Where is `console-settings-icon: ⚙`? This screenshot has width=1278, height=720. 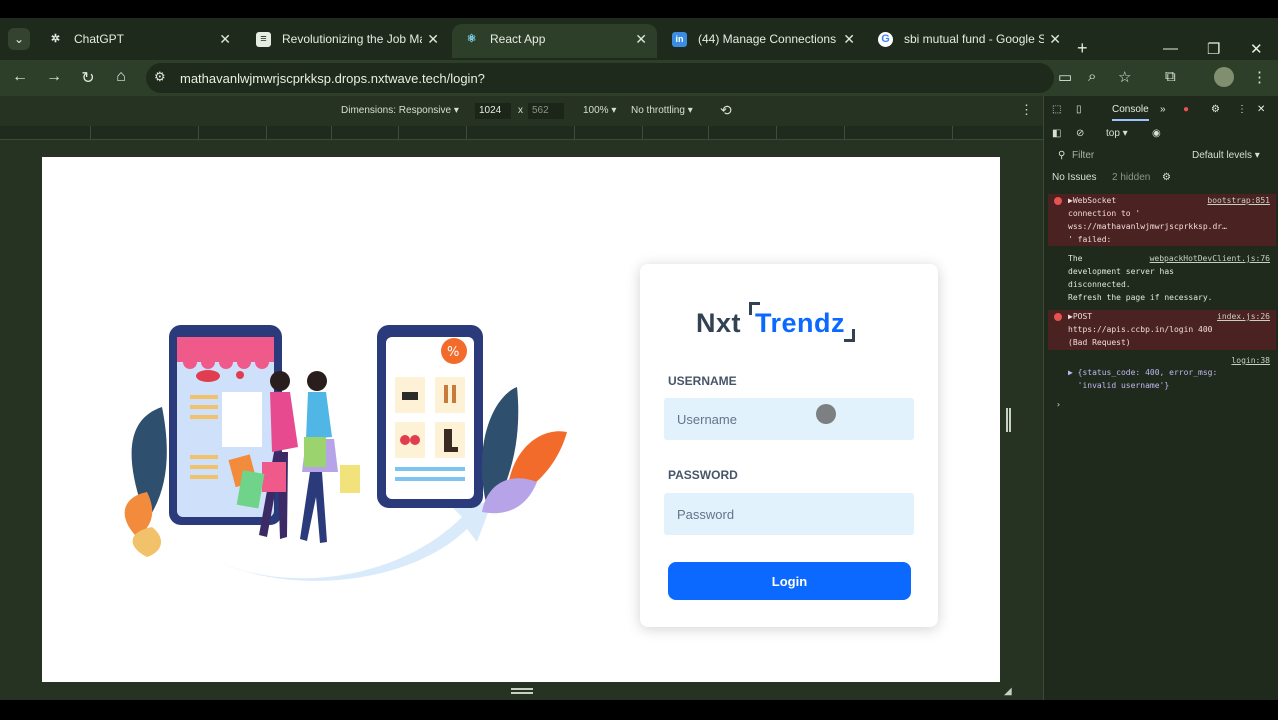
console-settings-icon: ⚙ is located at coordinates (1166, 177).